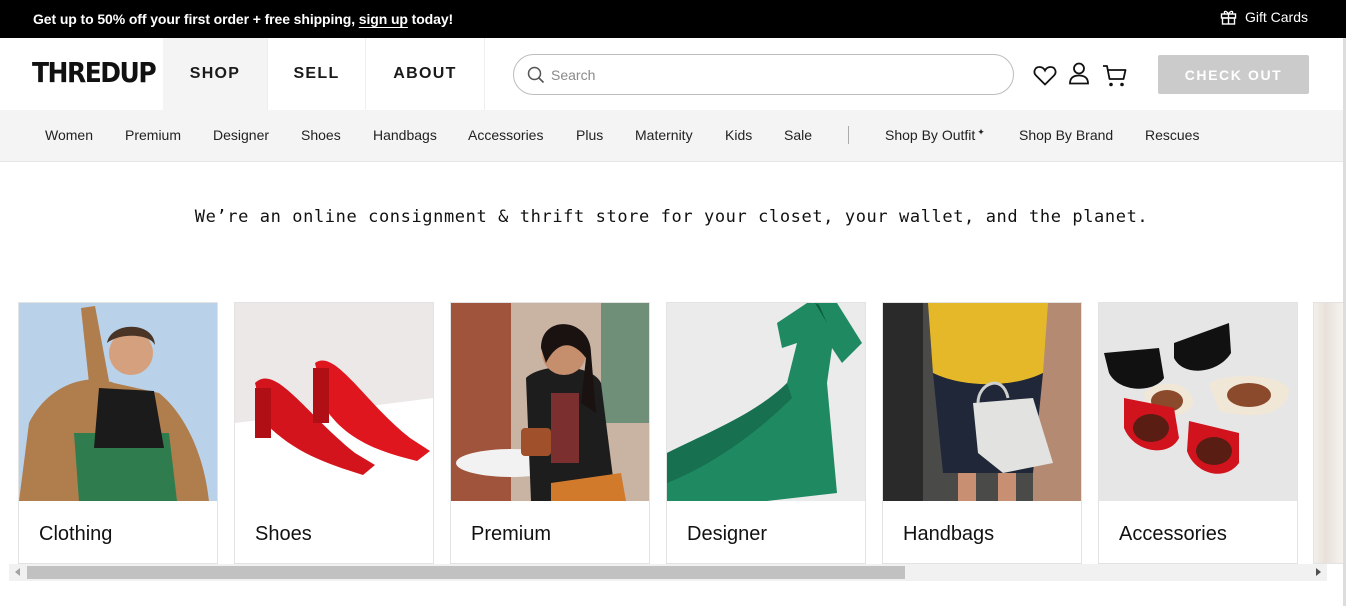  I want to click on category-plus: Plus, so click(589, 135).